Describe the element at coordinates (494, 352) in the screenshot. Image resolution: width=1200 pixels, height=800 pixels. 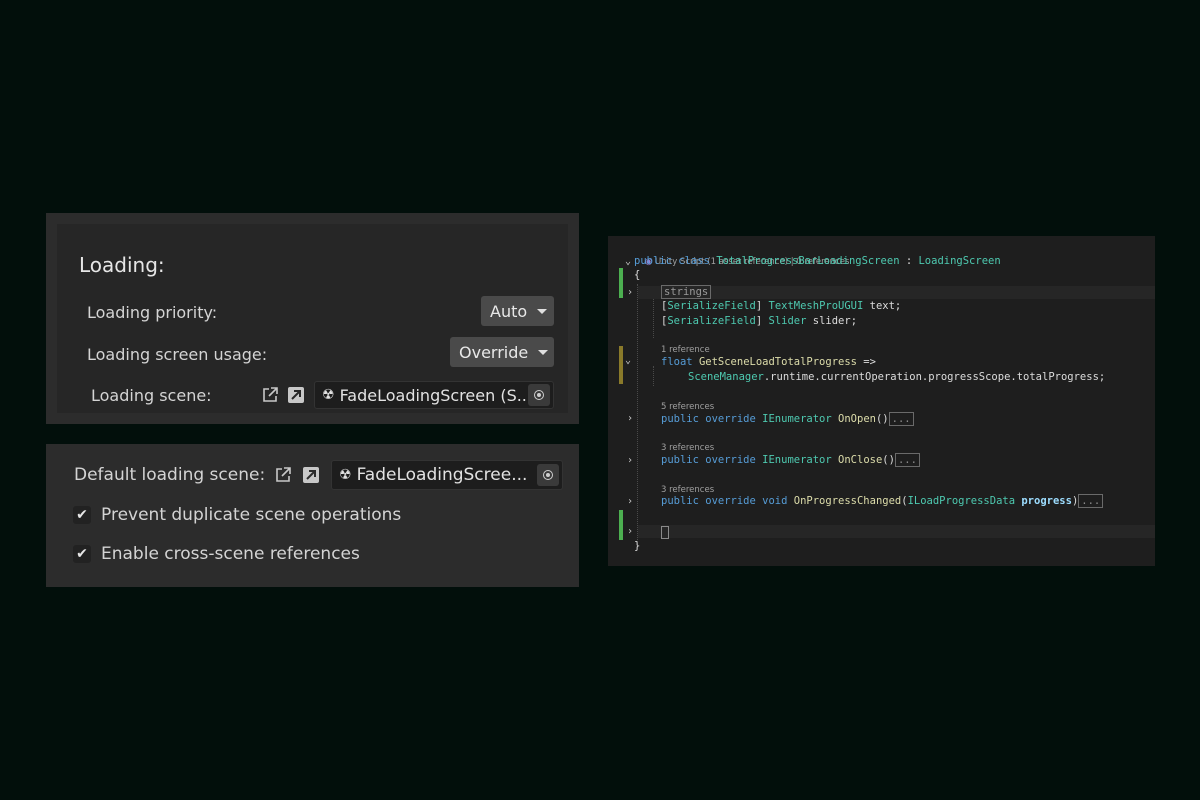
I see `loading-screen-usage-value: Override` at that location.